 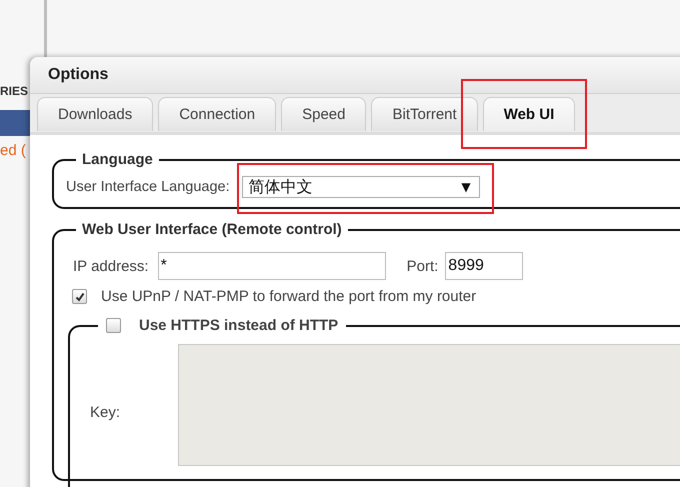 I want to click on dialog-title: Options, so click(x=78, y=75).